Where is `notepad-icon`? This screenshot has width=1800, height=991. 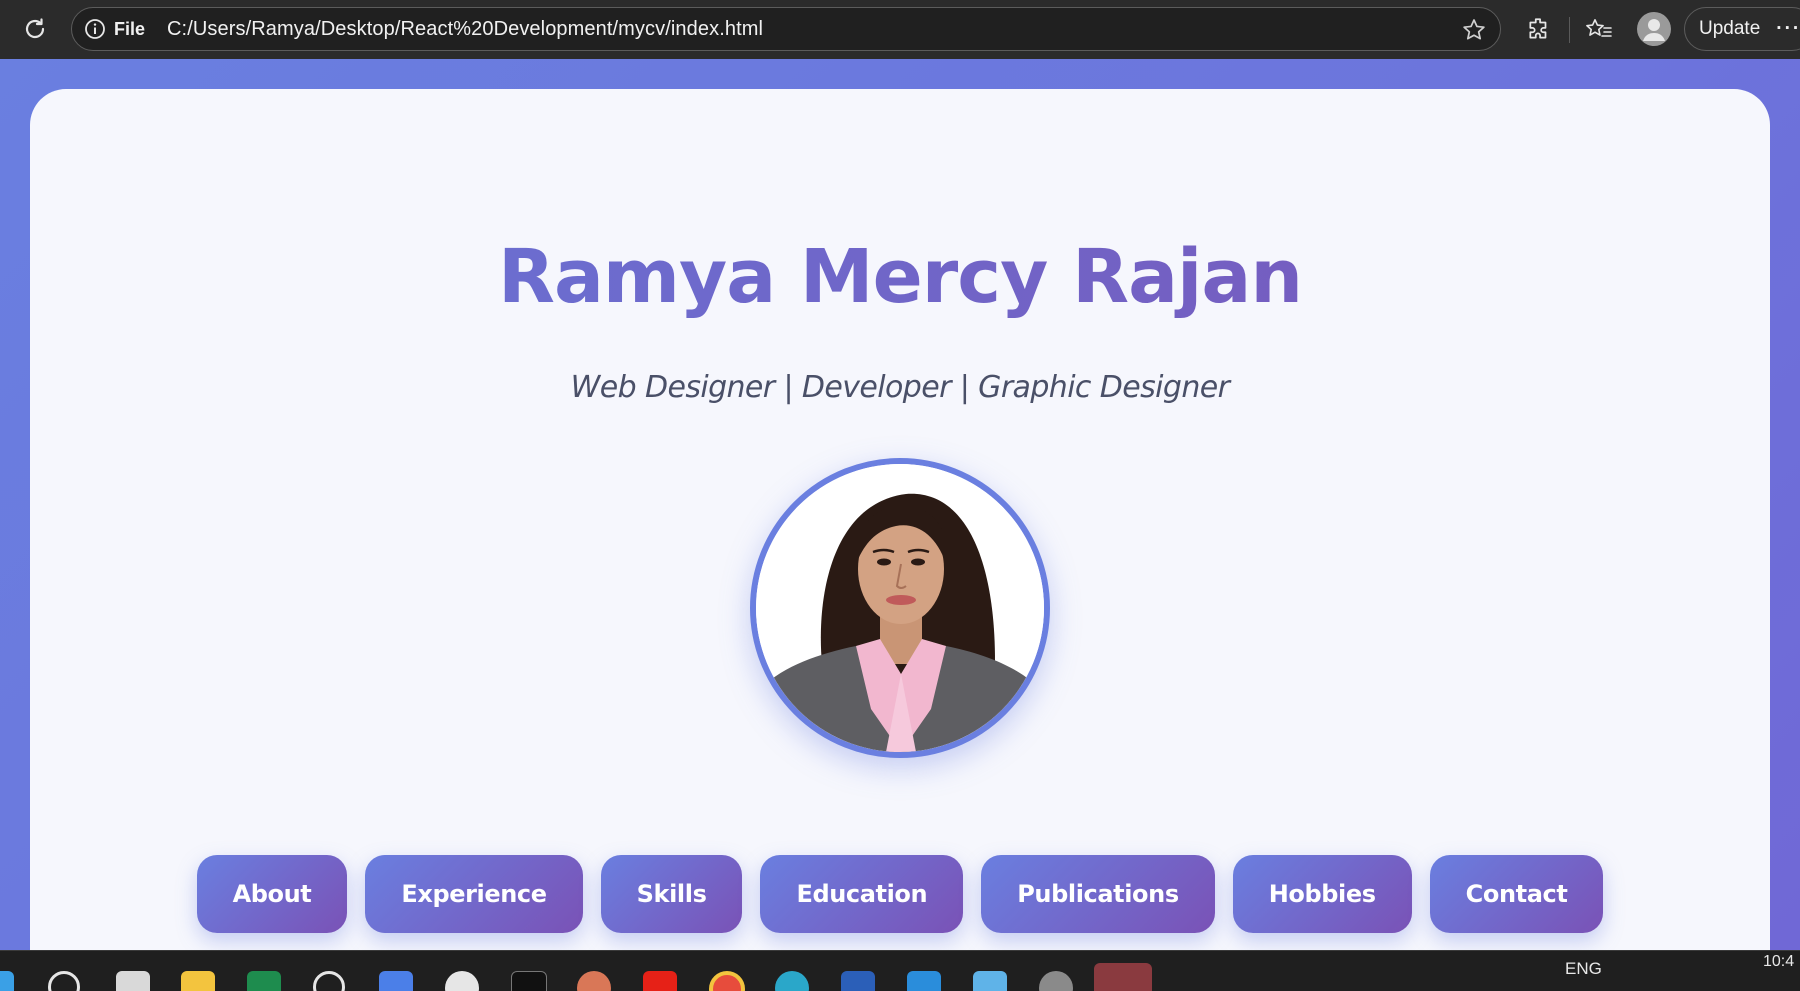
notepad-icon is located at coordinates (990, 981).